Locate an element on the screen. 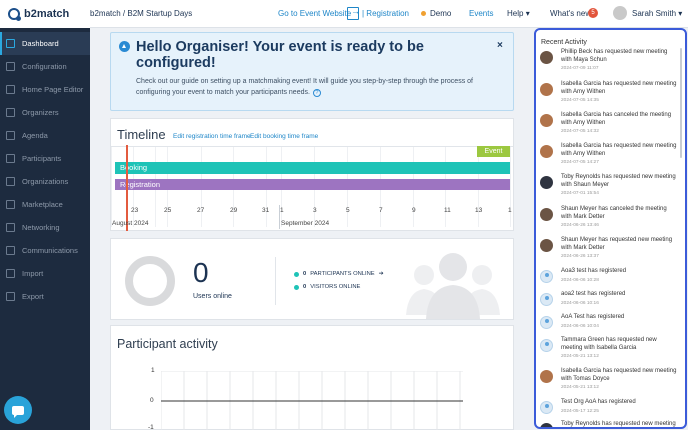 The height and width of the screenshot is (430, 688). month-label-august: August 2024 is located at coordinates (130, 223).